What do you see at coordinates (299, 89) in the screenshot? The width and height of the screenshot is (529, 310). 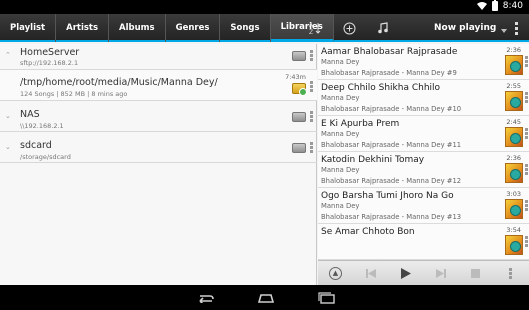 I see `folder-icon` at bounding box center [299, 89].